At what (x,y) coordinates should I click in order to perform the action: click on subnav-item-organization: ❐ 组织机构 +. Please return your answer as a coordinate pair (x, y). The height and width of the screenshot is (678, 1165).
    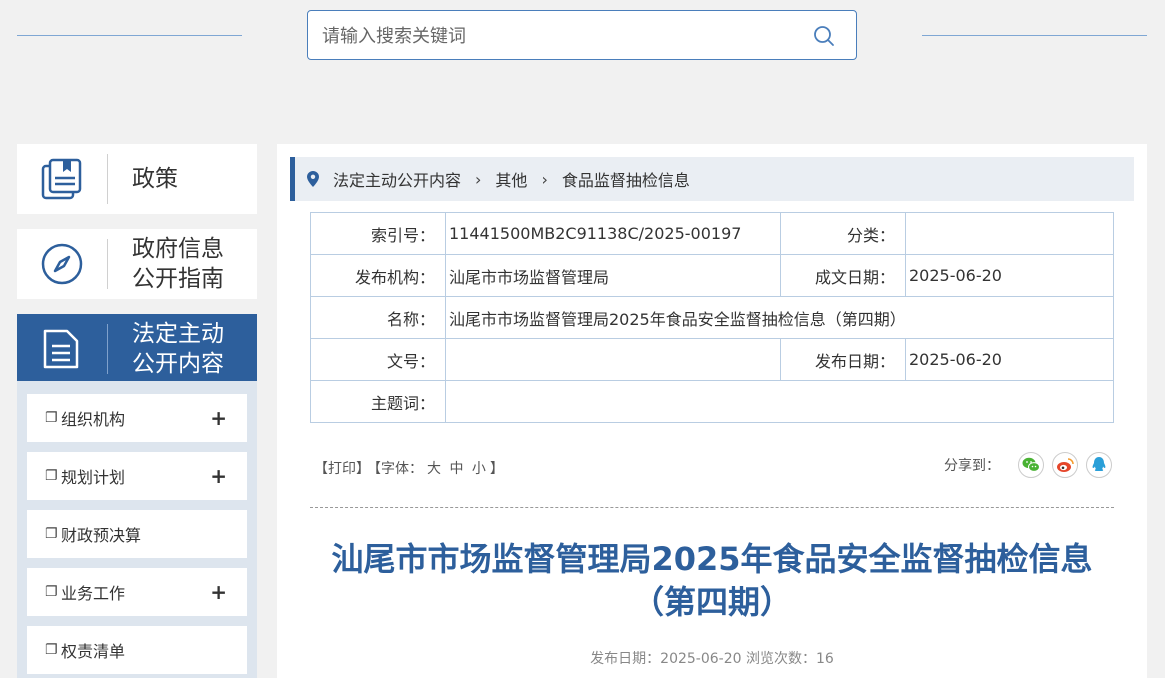
    Looking at the image, I should click on (137, 418).